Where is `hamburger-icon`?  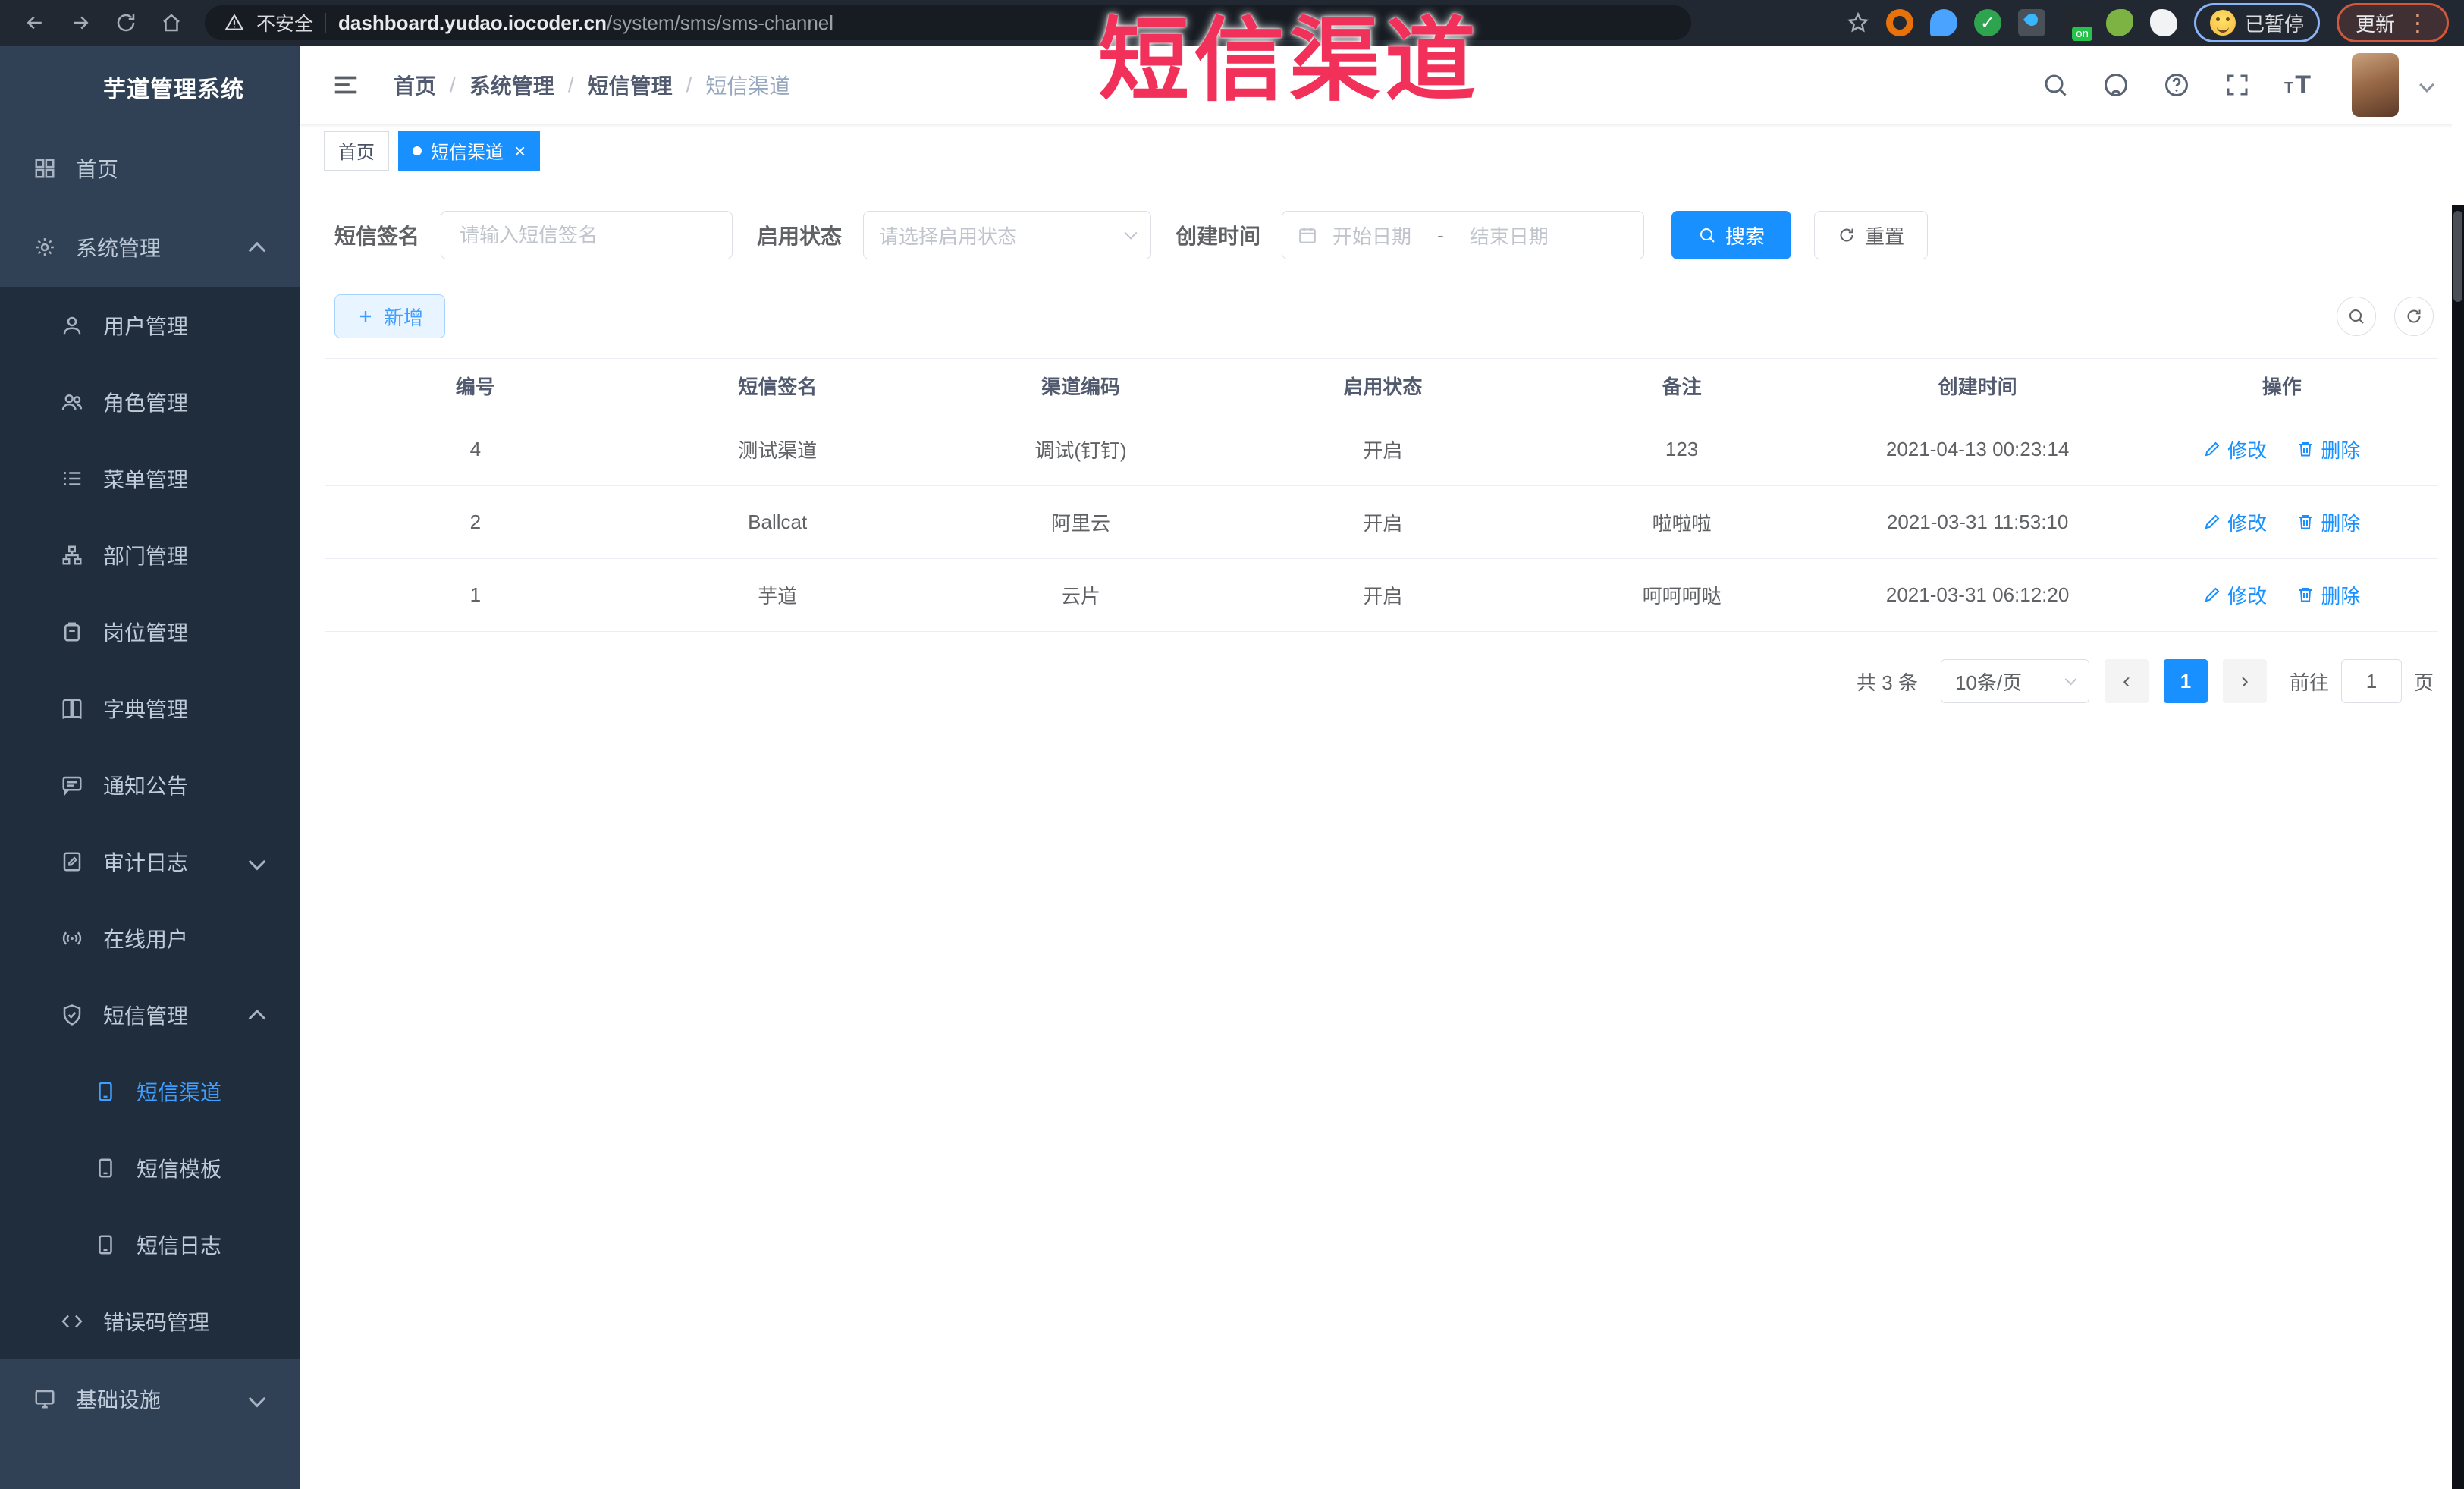 hamburger-icon is located at coordinates (345, 85).